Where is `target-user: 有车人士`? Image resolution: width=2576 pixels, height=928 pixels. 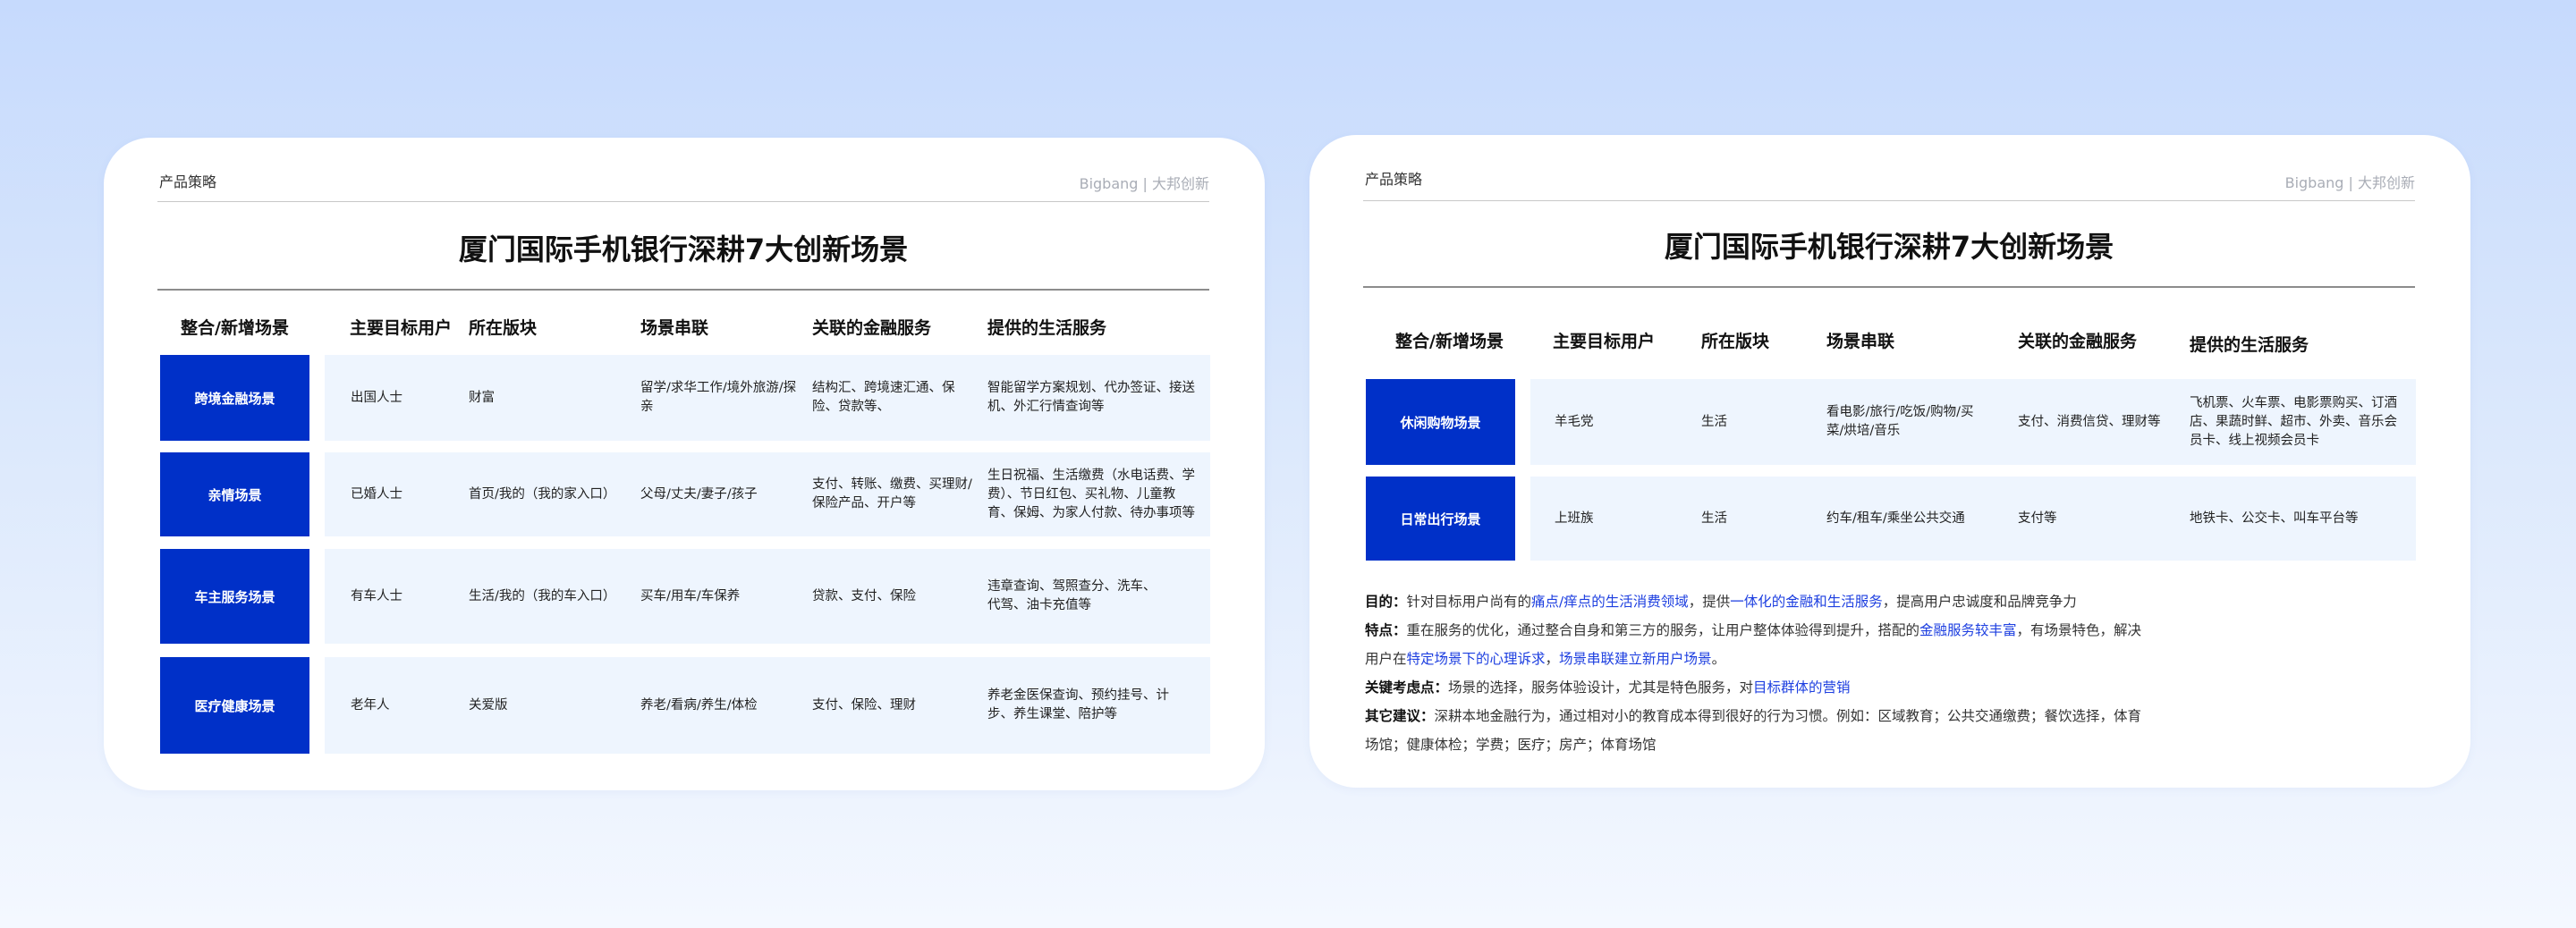 target-user: 有车人士 is located at coordinates (376, 596).